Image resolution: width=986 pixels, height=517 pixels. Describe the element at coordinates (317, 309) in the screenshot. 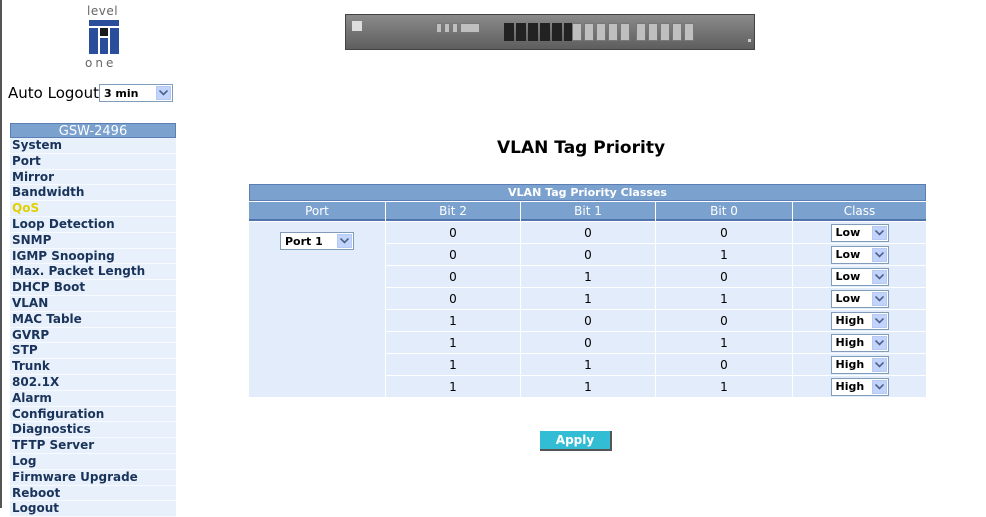

I see `port-cell: Port 1` at that location.